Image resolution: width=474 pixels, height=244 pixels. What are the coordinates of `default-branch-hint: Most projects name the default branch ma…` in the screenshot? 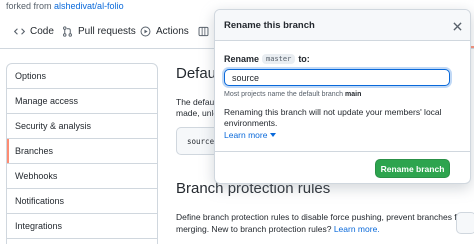 It's located at (292, 94).